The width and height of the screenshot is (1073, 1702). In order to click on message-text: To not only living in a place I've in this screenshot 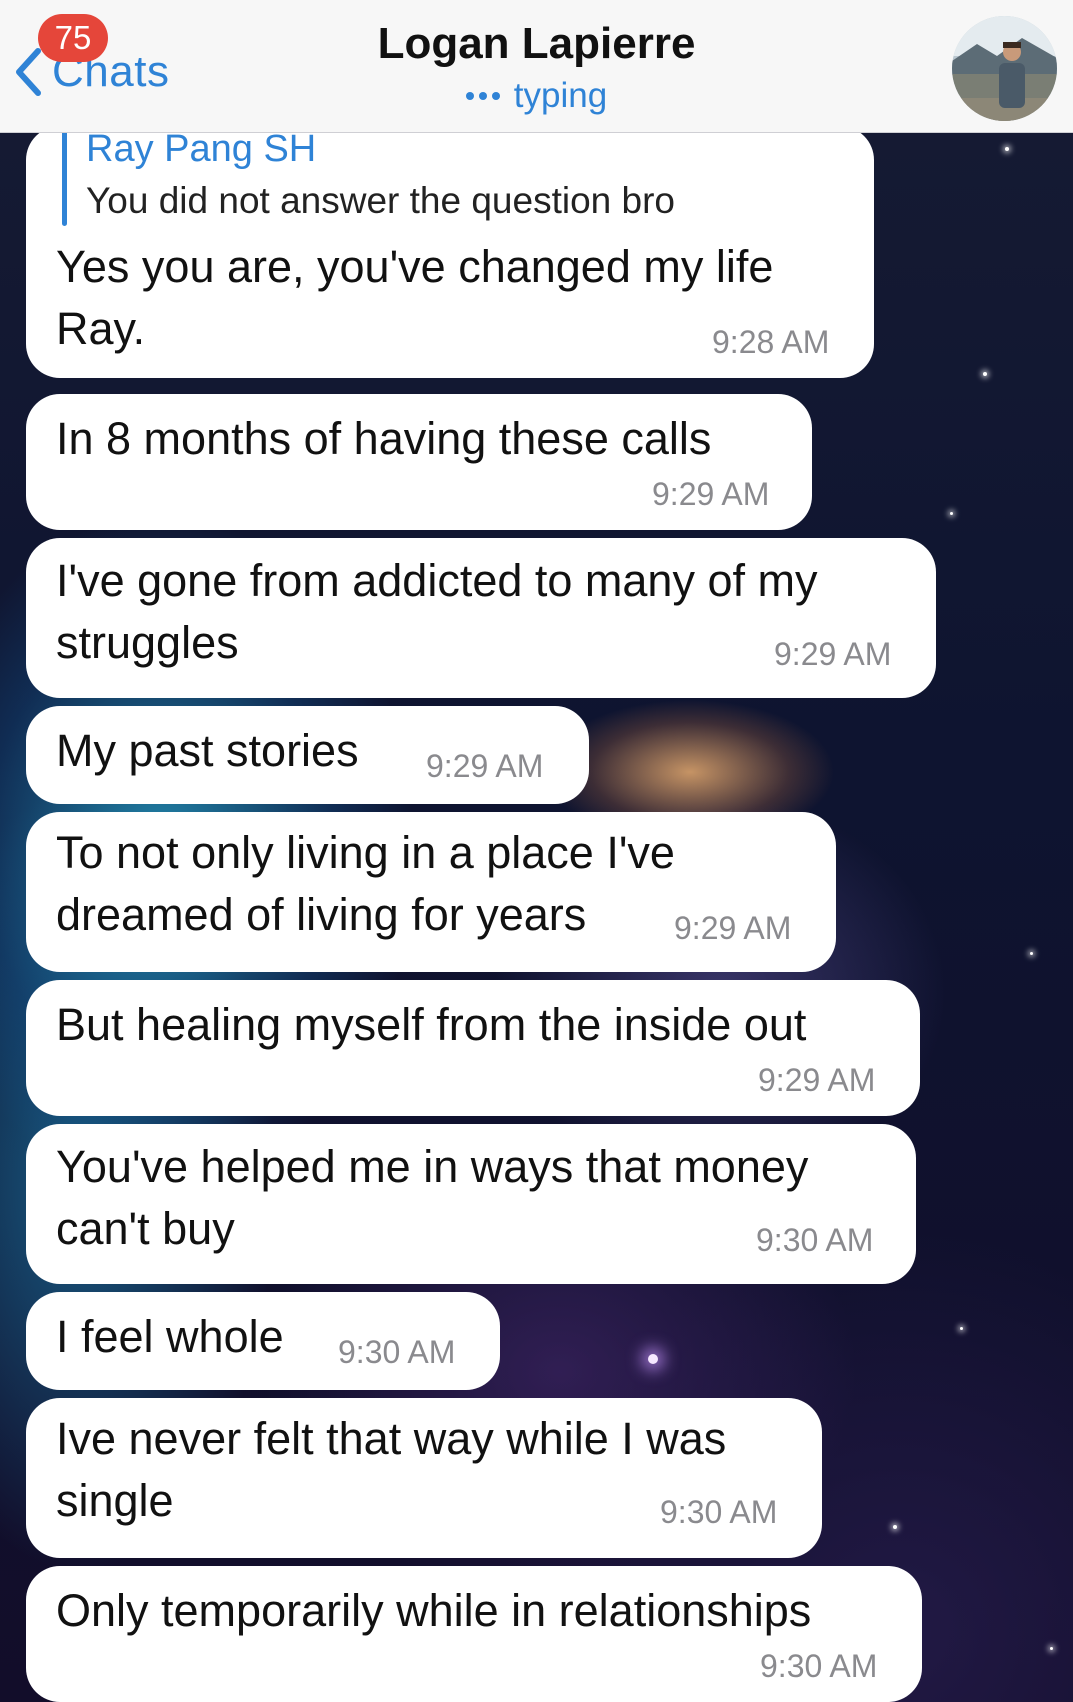, I will do `click(365, 852)`.